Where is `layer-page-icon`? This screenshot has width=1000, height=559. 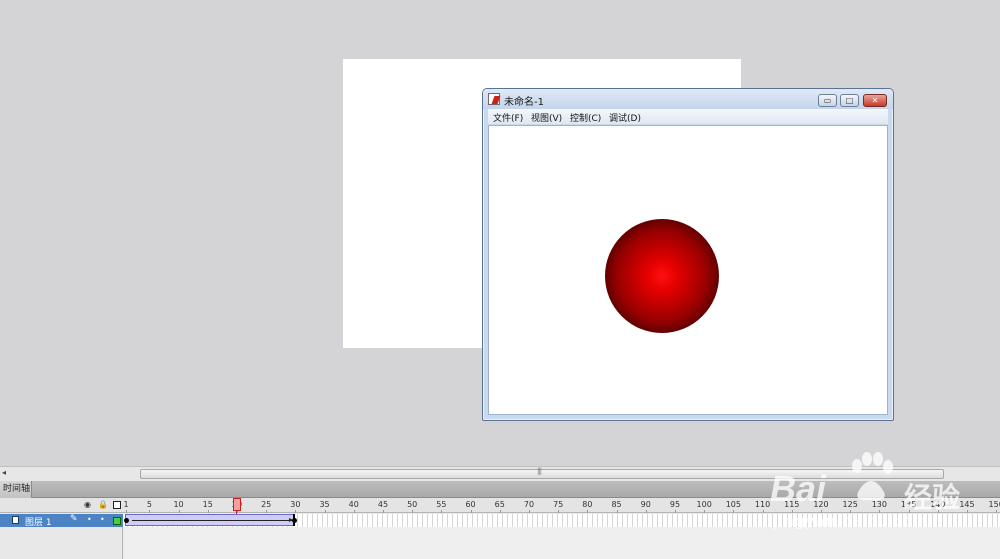
layer-page-icon is located at coordinates (15, 520).